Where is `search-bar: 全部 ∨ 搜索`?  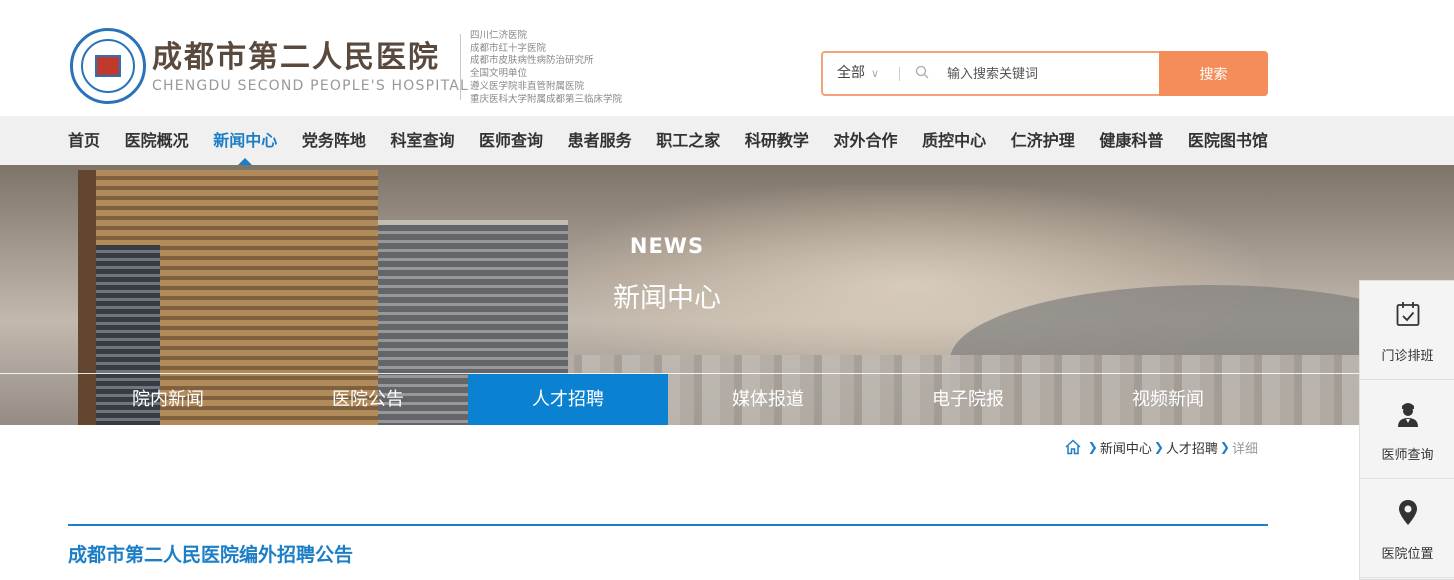 search-bar: 全部 ∨ 搜索 is located at coordinates (1044, 73).